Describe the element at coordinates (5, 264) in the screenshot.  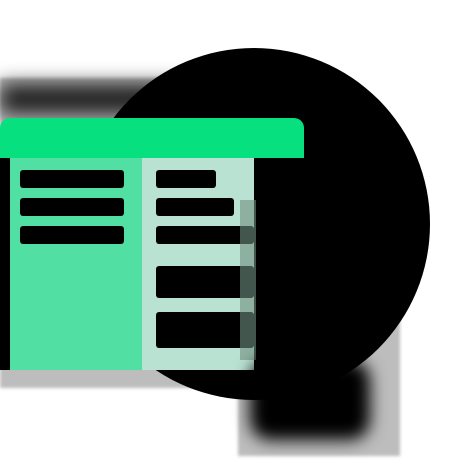
I see `window-left-edge` at that location.